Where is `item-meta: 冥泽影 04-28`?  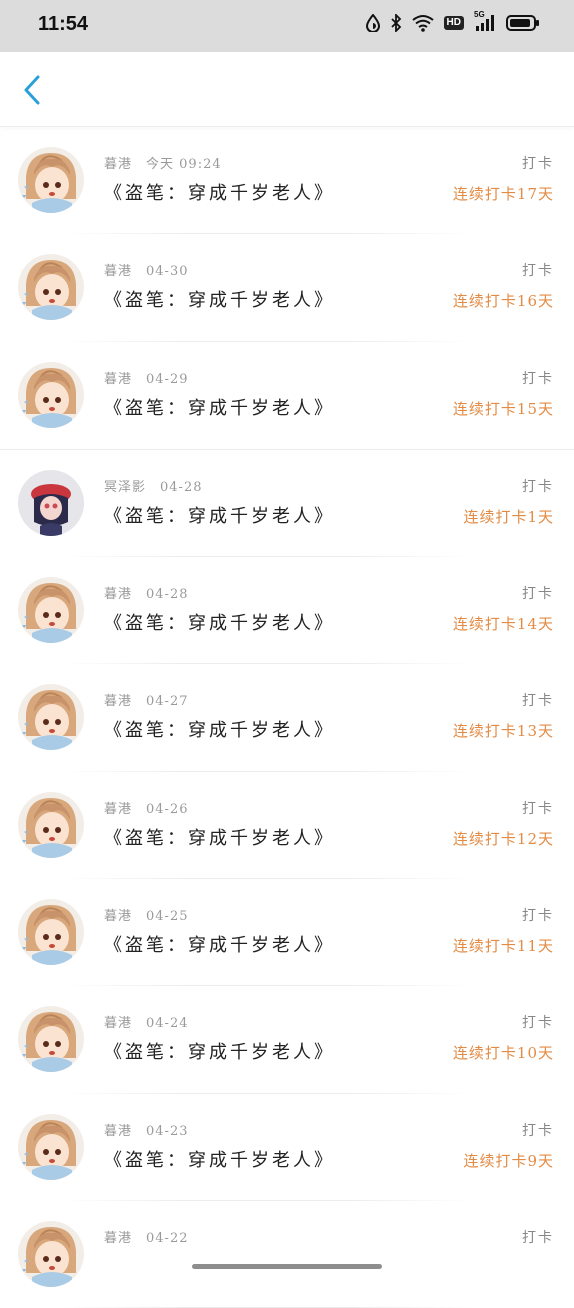
item-meta: 冥泽影 04-28 is located at coordinates (153, 485).